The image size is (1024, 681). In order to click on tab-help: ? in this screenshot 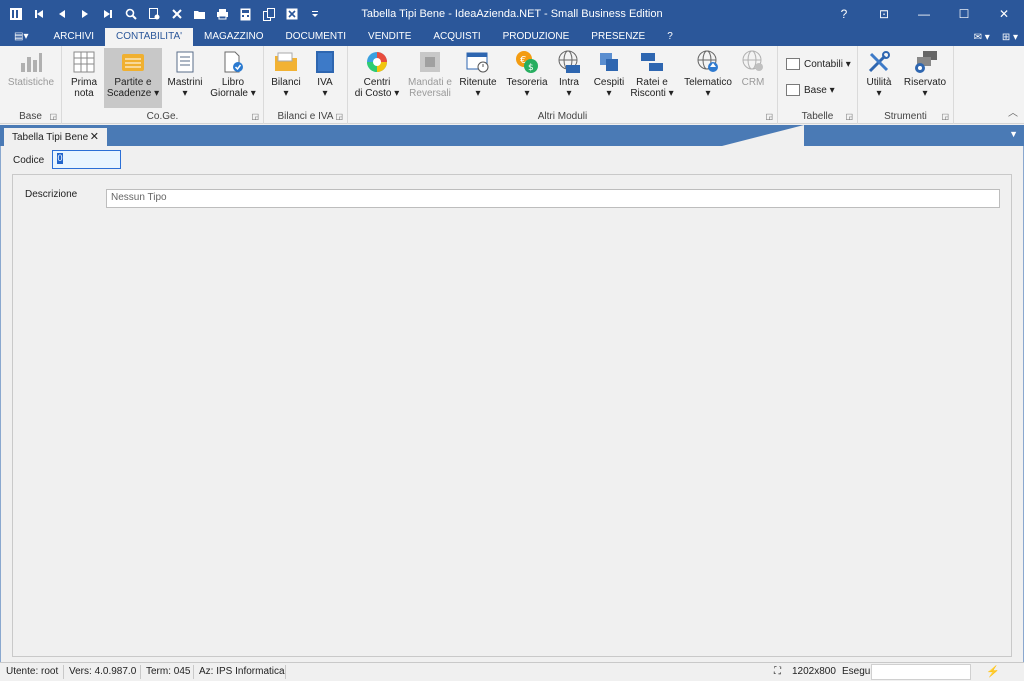, I will do `click(670, 37)`.